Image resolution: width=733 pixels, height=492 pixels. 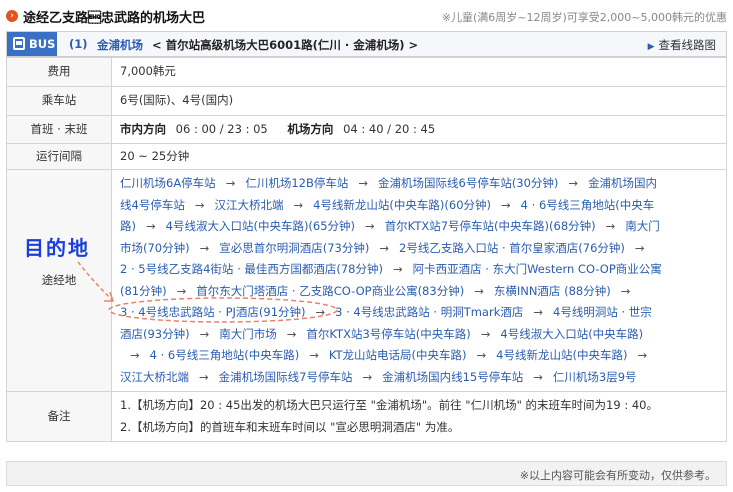 I want to click on stop-name: 4号线明洞站 · 世宗, so click(x=602, y=312).